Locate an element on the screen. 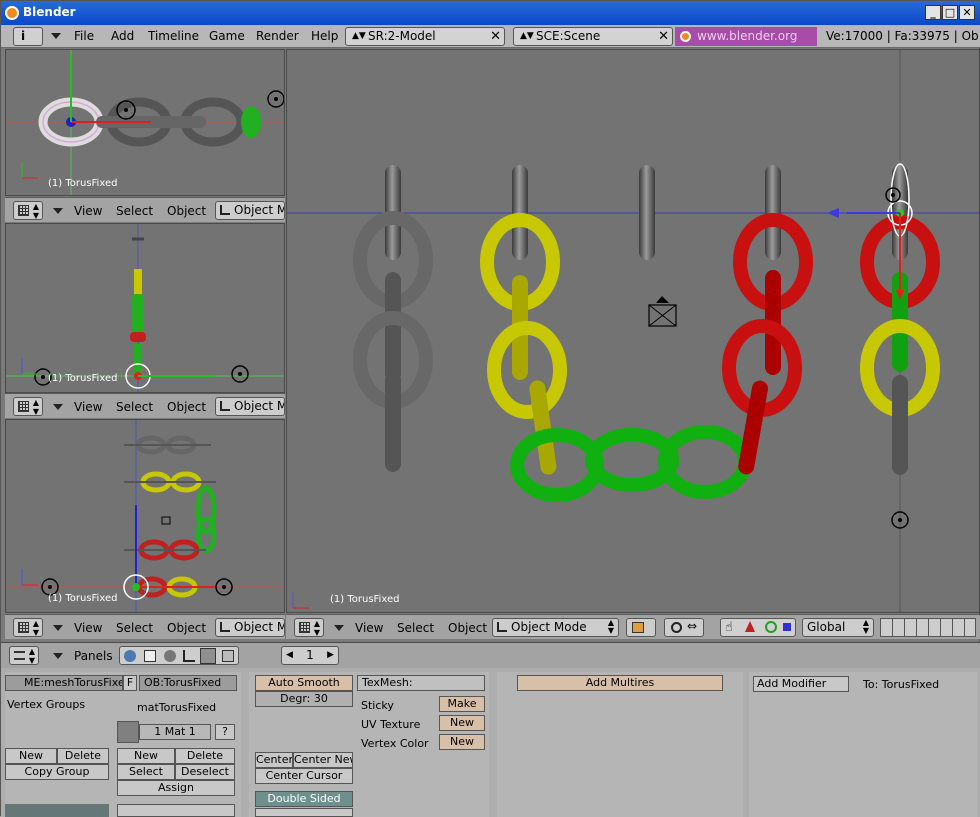  viewport-top-header: ▲ ▼ View Select Object Object M is located at coordinates (145, 209).